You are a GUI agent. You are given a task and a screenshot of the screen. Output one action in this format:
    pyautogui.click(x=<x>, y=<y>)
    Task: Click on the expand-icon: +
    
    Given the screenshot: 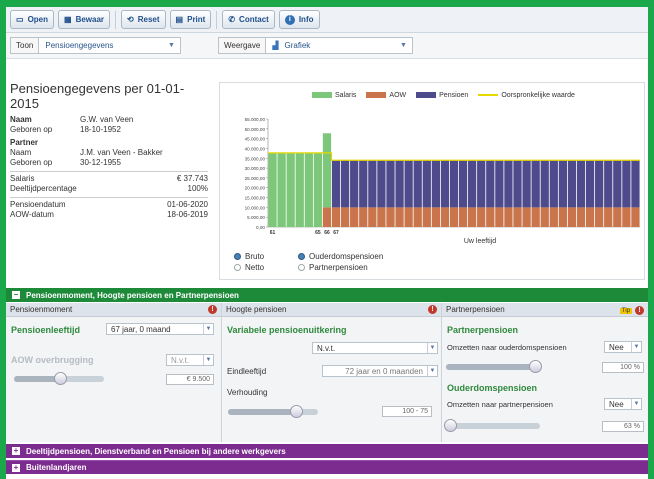 What is the action you would take?
    pyautogui.click(x=16, y=450)
    